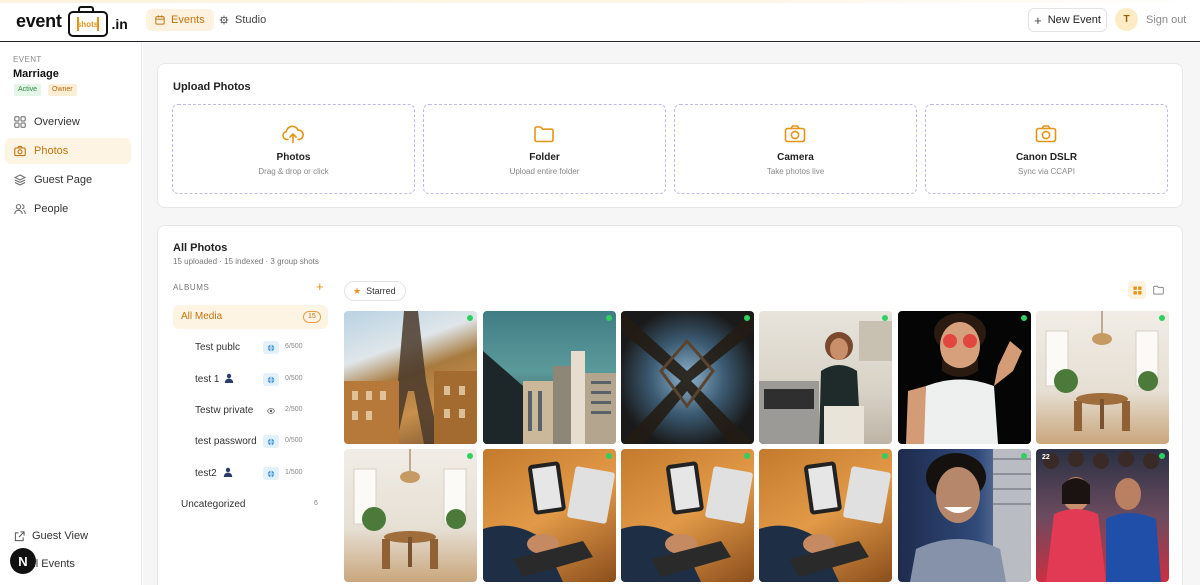  I want to click on new-event-button: + New Event, so click(1067, 20).